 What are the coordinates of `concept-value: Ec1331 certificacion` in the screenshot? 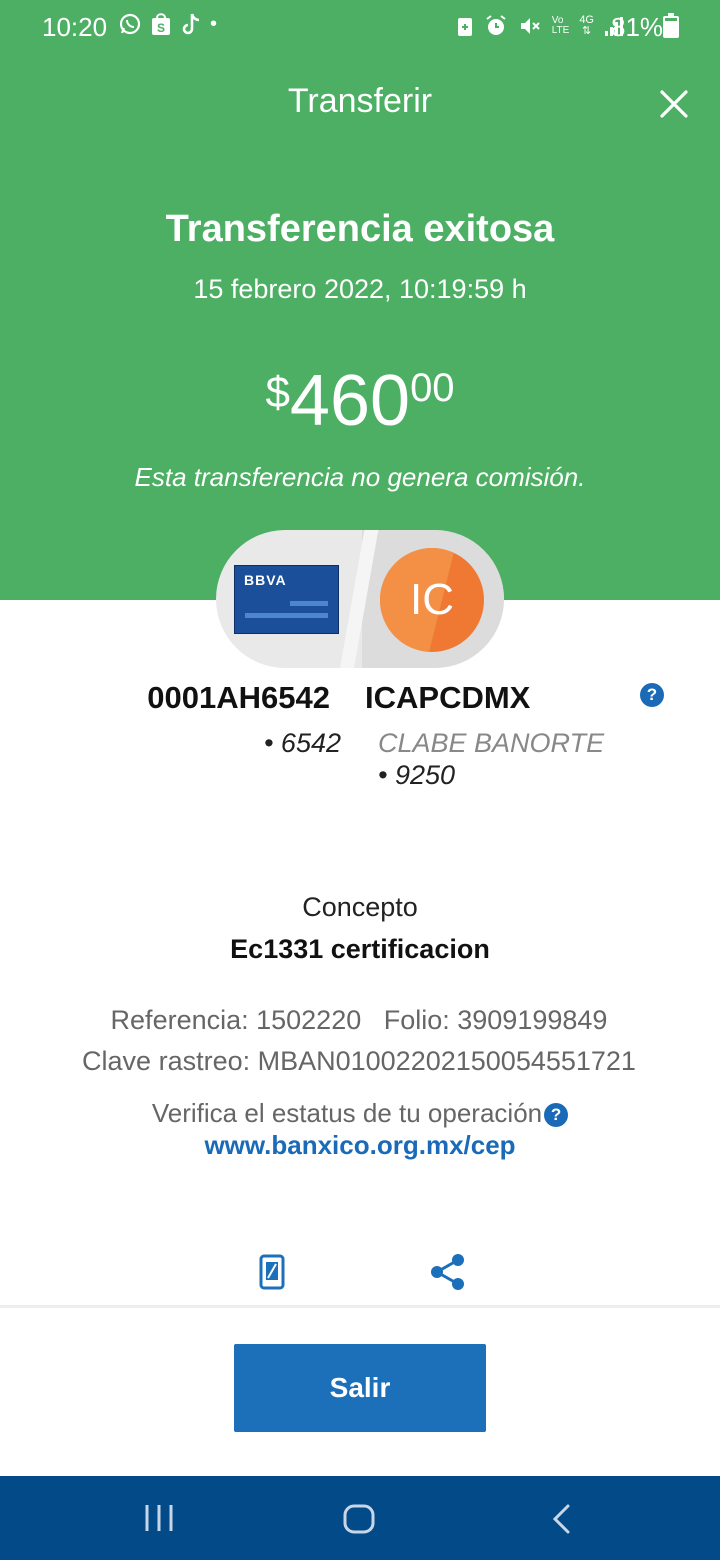 It's located at (360, 949).